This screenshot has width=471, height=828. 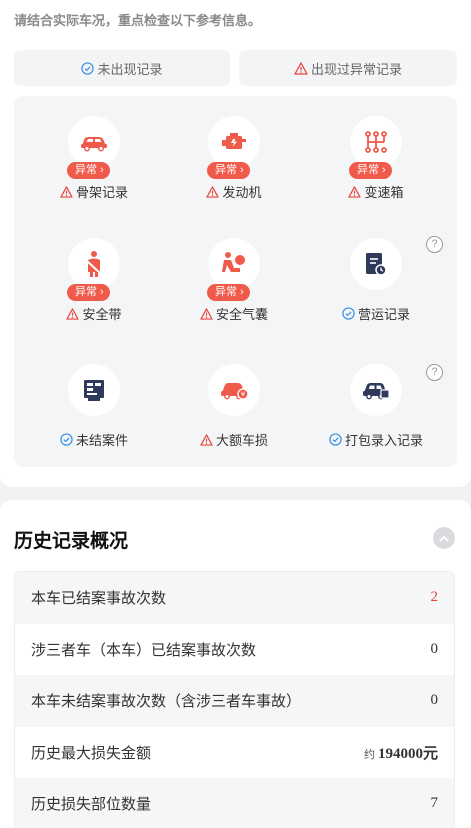 I want to click on legend-no-record: 未出现记录, so click(x=122, y=68).